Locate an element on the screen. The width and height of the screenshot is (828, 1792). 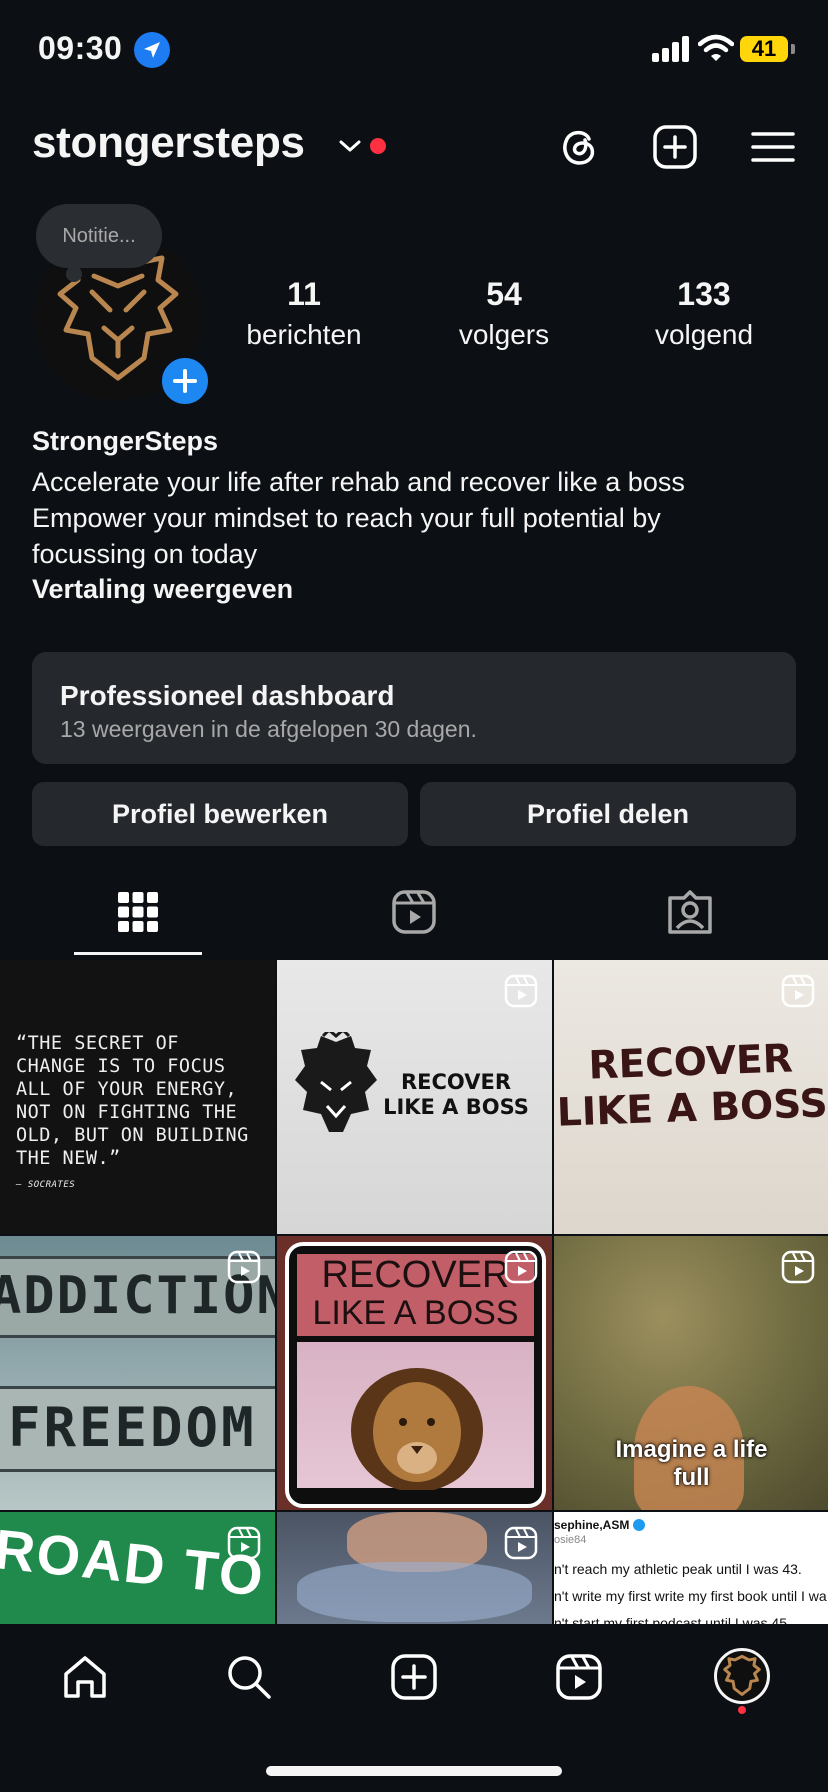
quote-line: OLD, BUT ON BUILDING is located at coordinates (132, 1135).